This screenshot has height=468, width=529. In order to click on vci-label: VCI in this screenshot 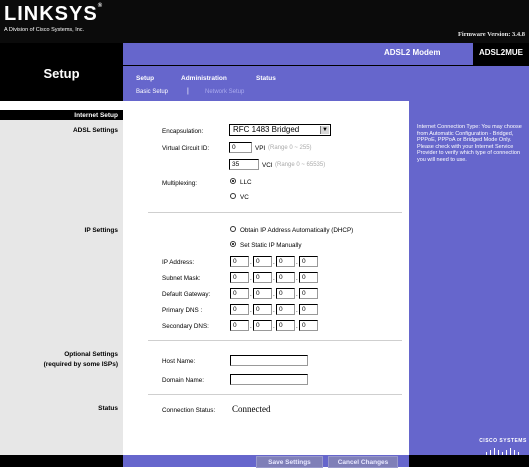, I will do `click(267, 165)`.